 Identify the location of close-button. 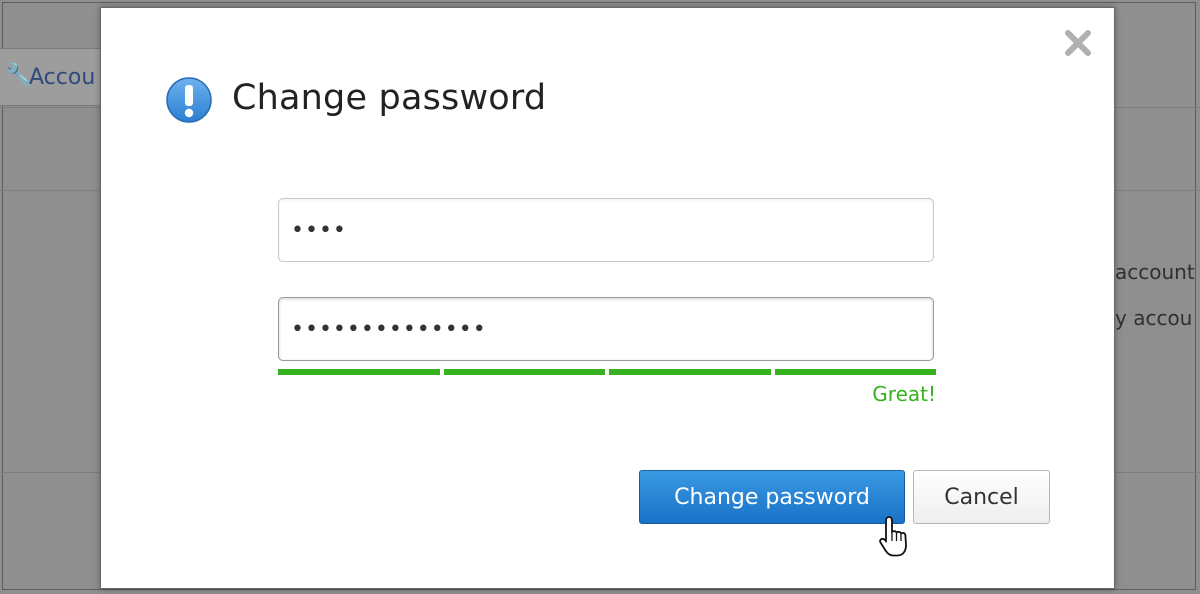
(1078, 43).